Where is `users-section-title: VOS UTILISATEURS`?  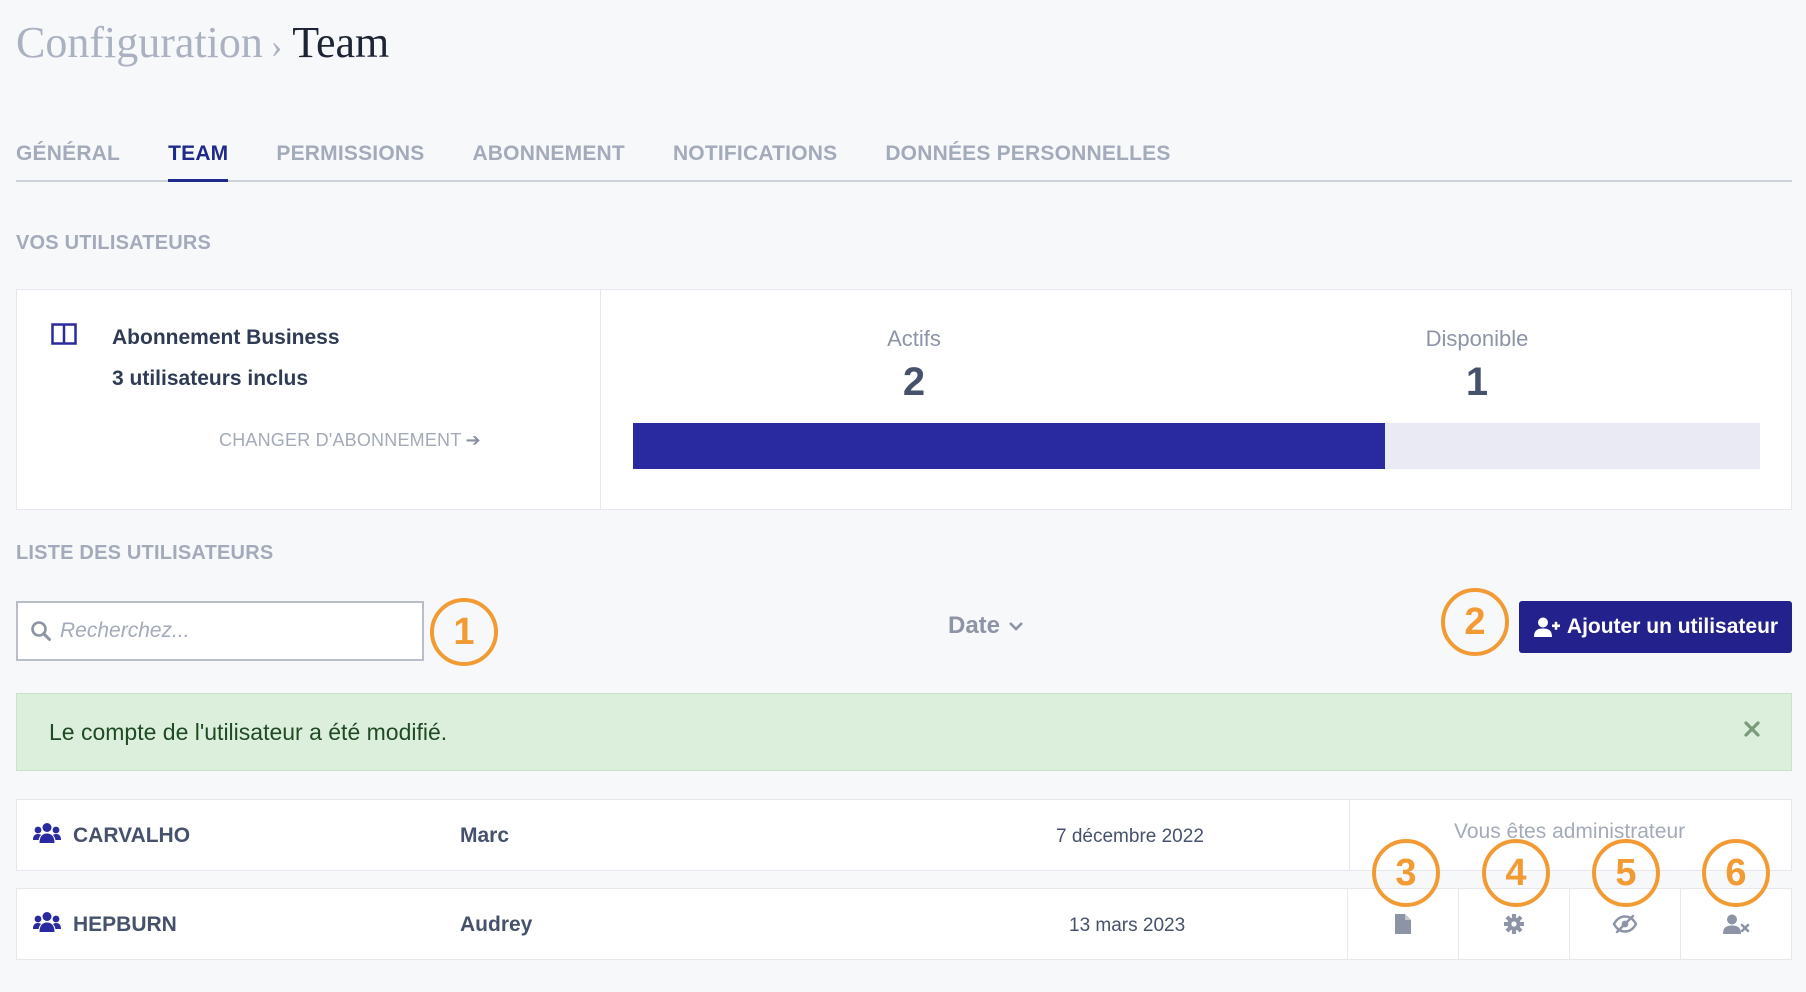
users-section-title: VOS UTILISATEURS is located at coordinates (114, 243).